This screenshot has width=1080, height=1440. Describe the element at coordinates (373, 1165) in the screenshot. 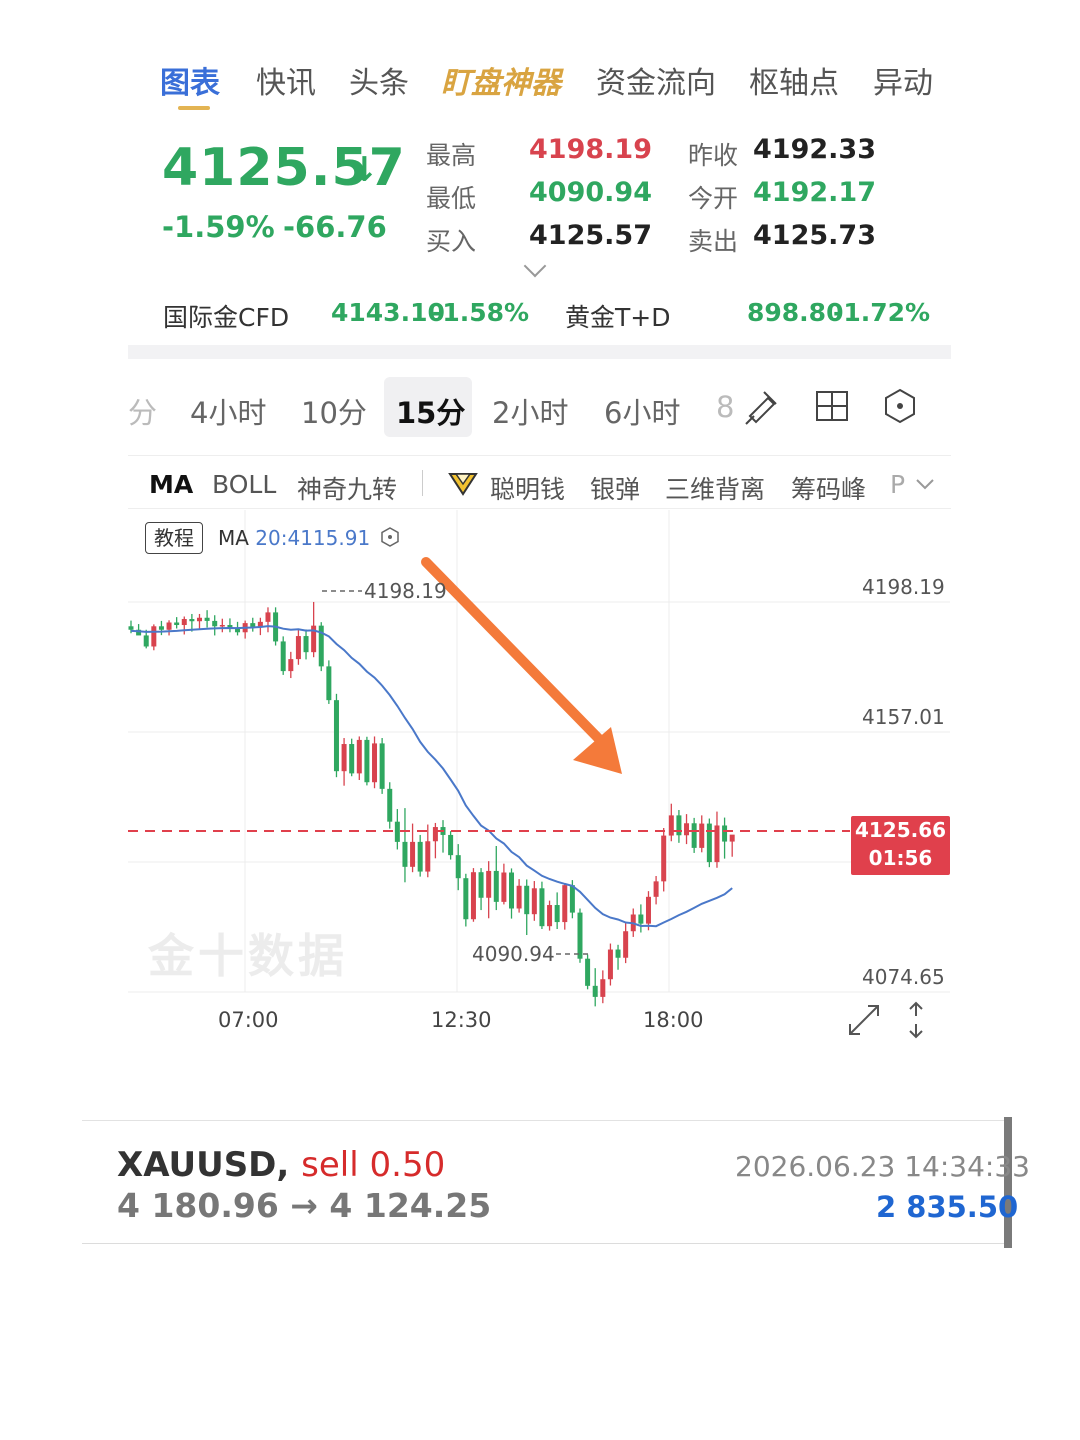

I see `trade-side: sell 0.50` at that location.